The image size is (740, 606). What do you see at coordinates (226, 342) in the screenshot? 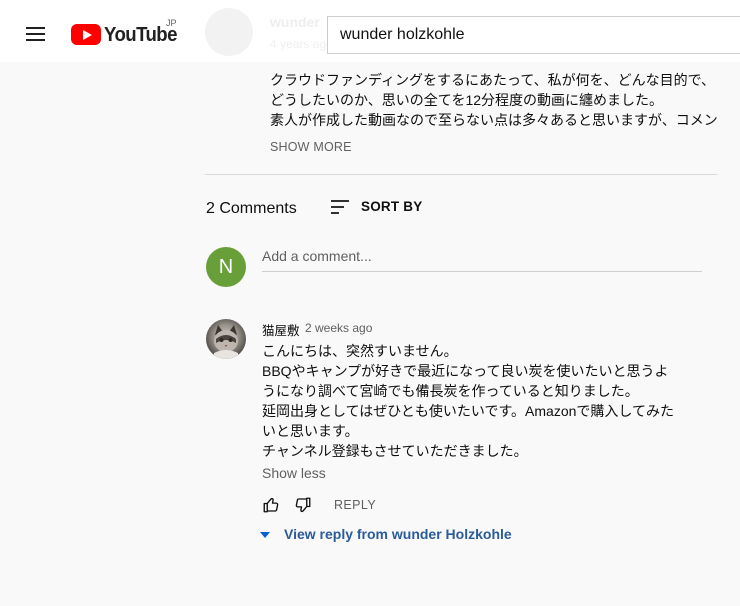
I see `cat-photo-icon` at bounding box center [226, 342].